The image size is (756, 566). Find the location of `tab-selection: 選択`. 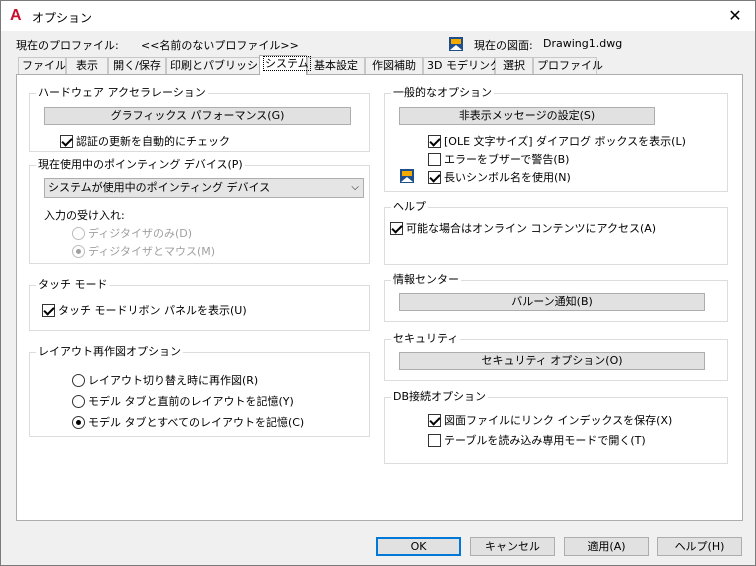

tab-selection: 選択 is located at coordinates (514, 66).